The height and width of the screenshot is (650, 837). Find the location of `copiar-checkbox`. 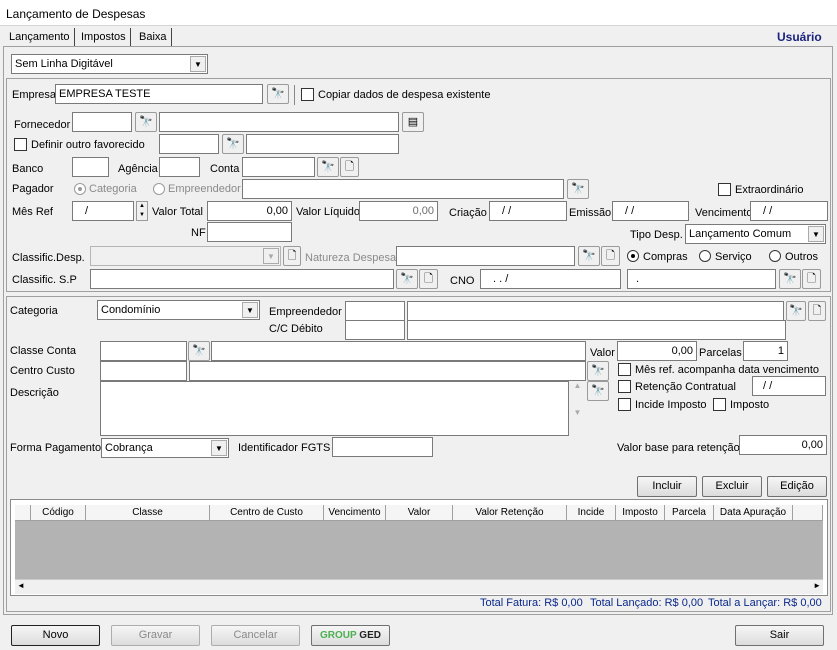

copiar-checkbox is located at coordinates (307, 94).